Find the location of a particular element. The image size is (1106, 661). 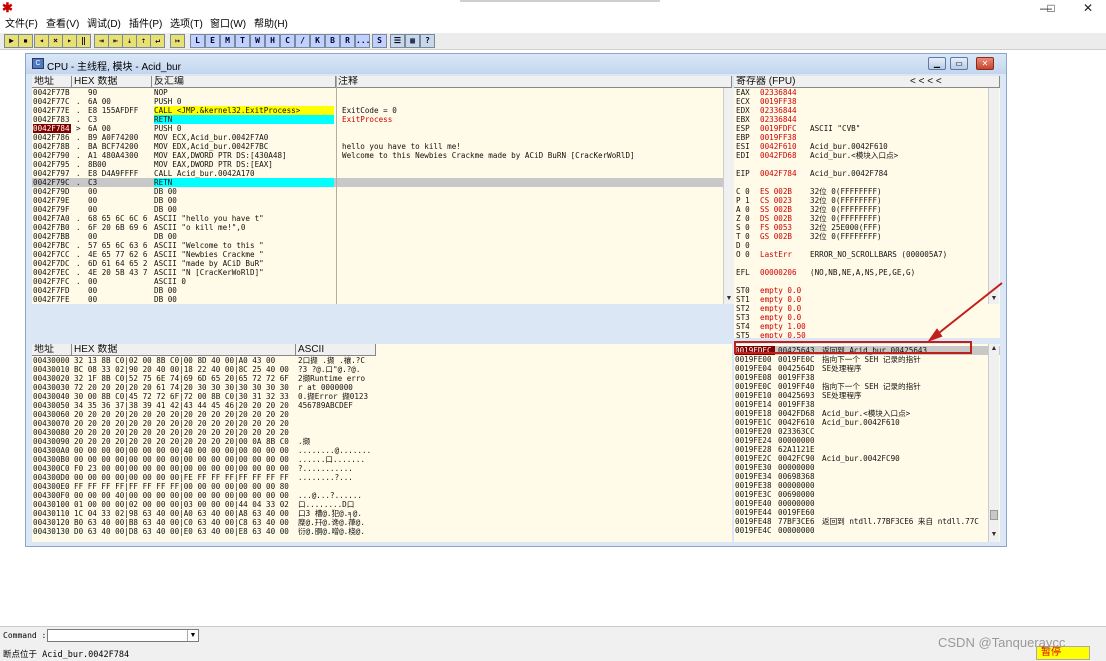

toolbar-button-3: × is located at coordinates (55, 41).